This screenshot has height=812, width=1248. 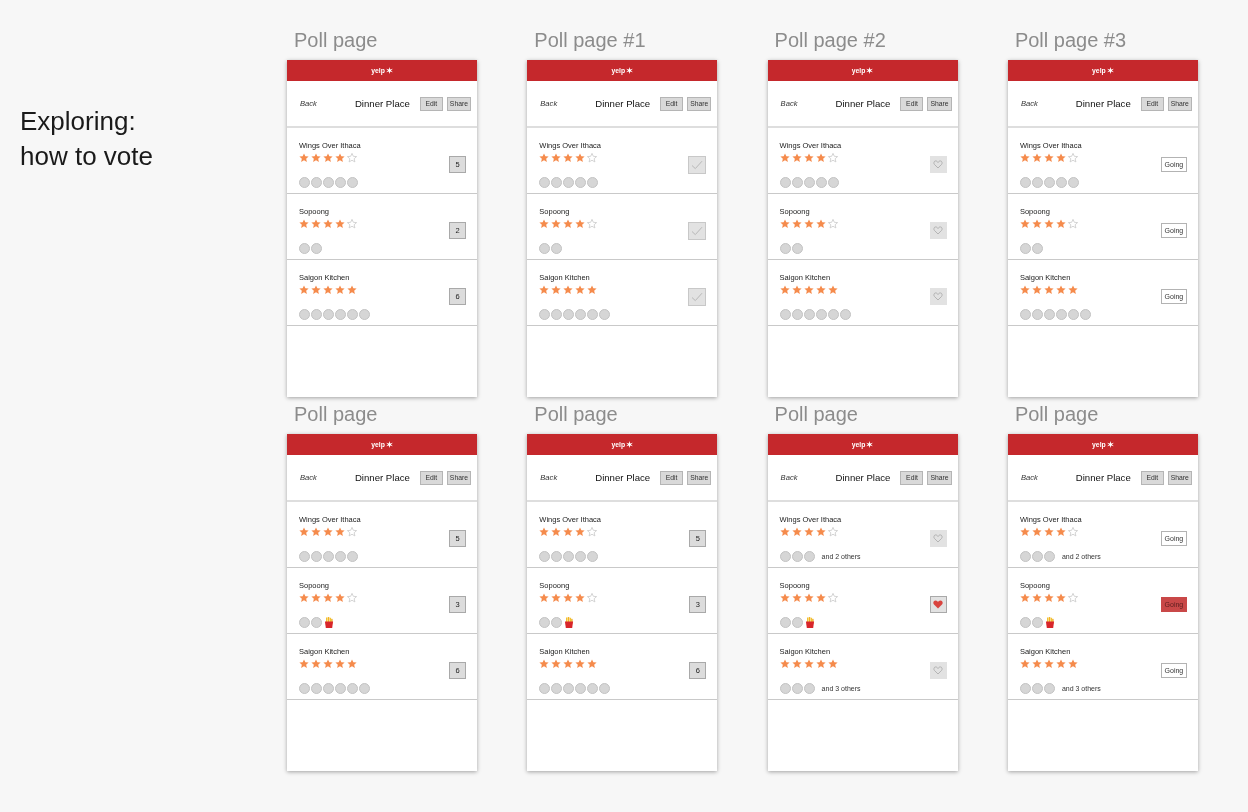 What do you see at coordinates (938, 604) in the screenshot?
I see `heart-button` at bounding box center [938, 604].